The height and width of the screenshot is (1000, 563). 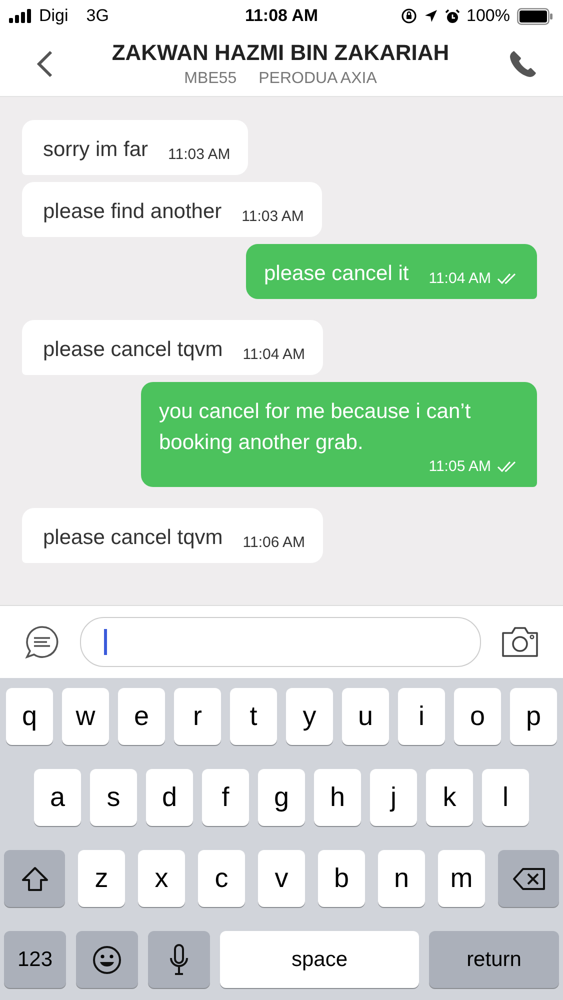 What do you see at coordinates (281, 797) in the screenshot?
I see `letter-key: g` at bounding box center [281, 797].